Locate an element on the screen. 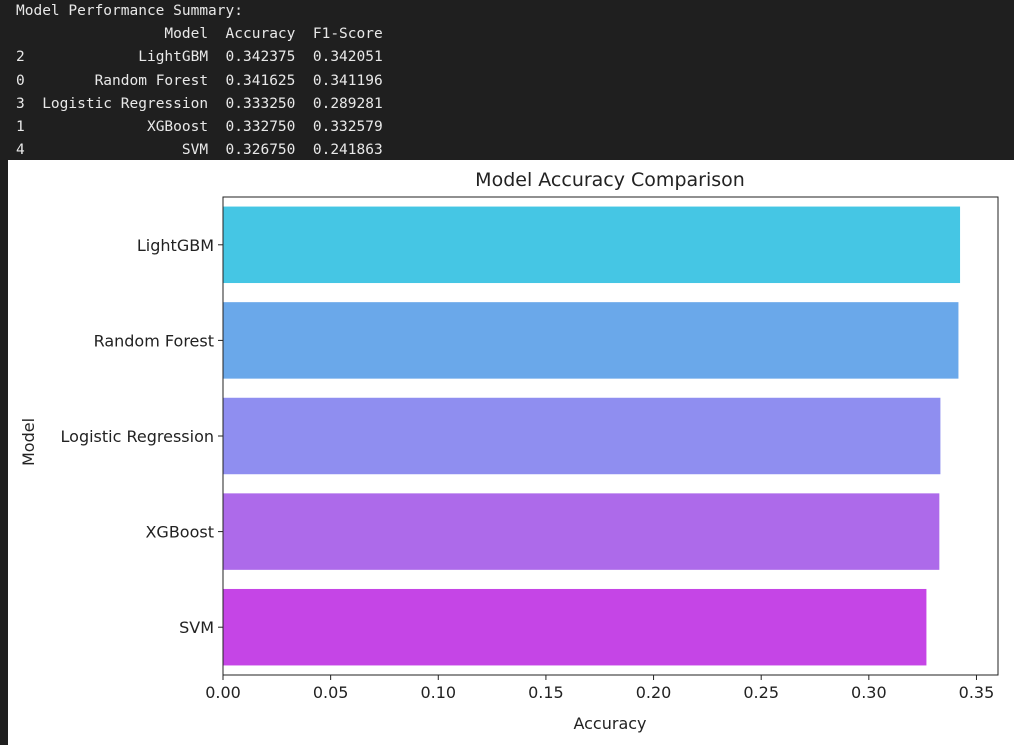 The width and height of the screenshot is (1014, 745). x-tick-label: 0.25 is located at coordinates (761, 692).